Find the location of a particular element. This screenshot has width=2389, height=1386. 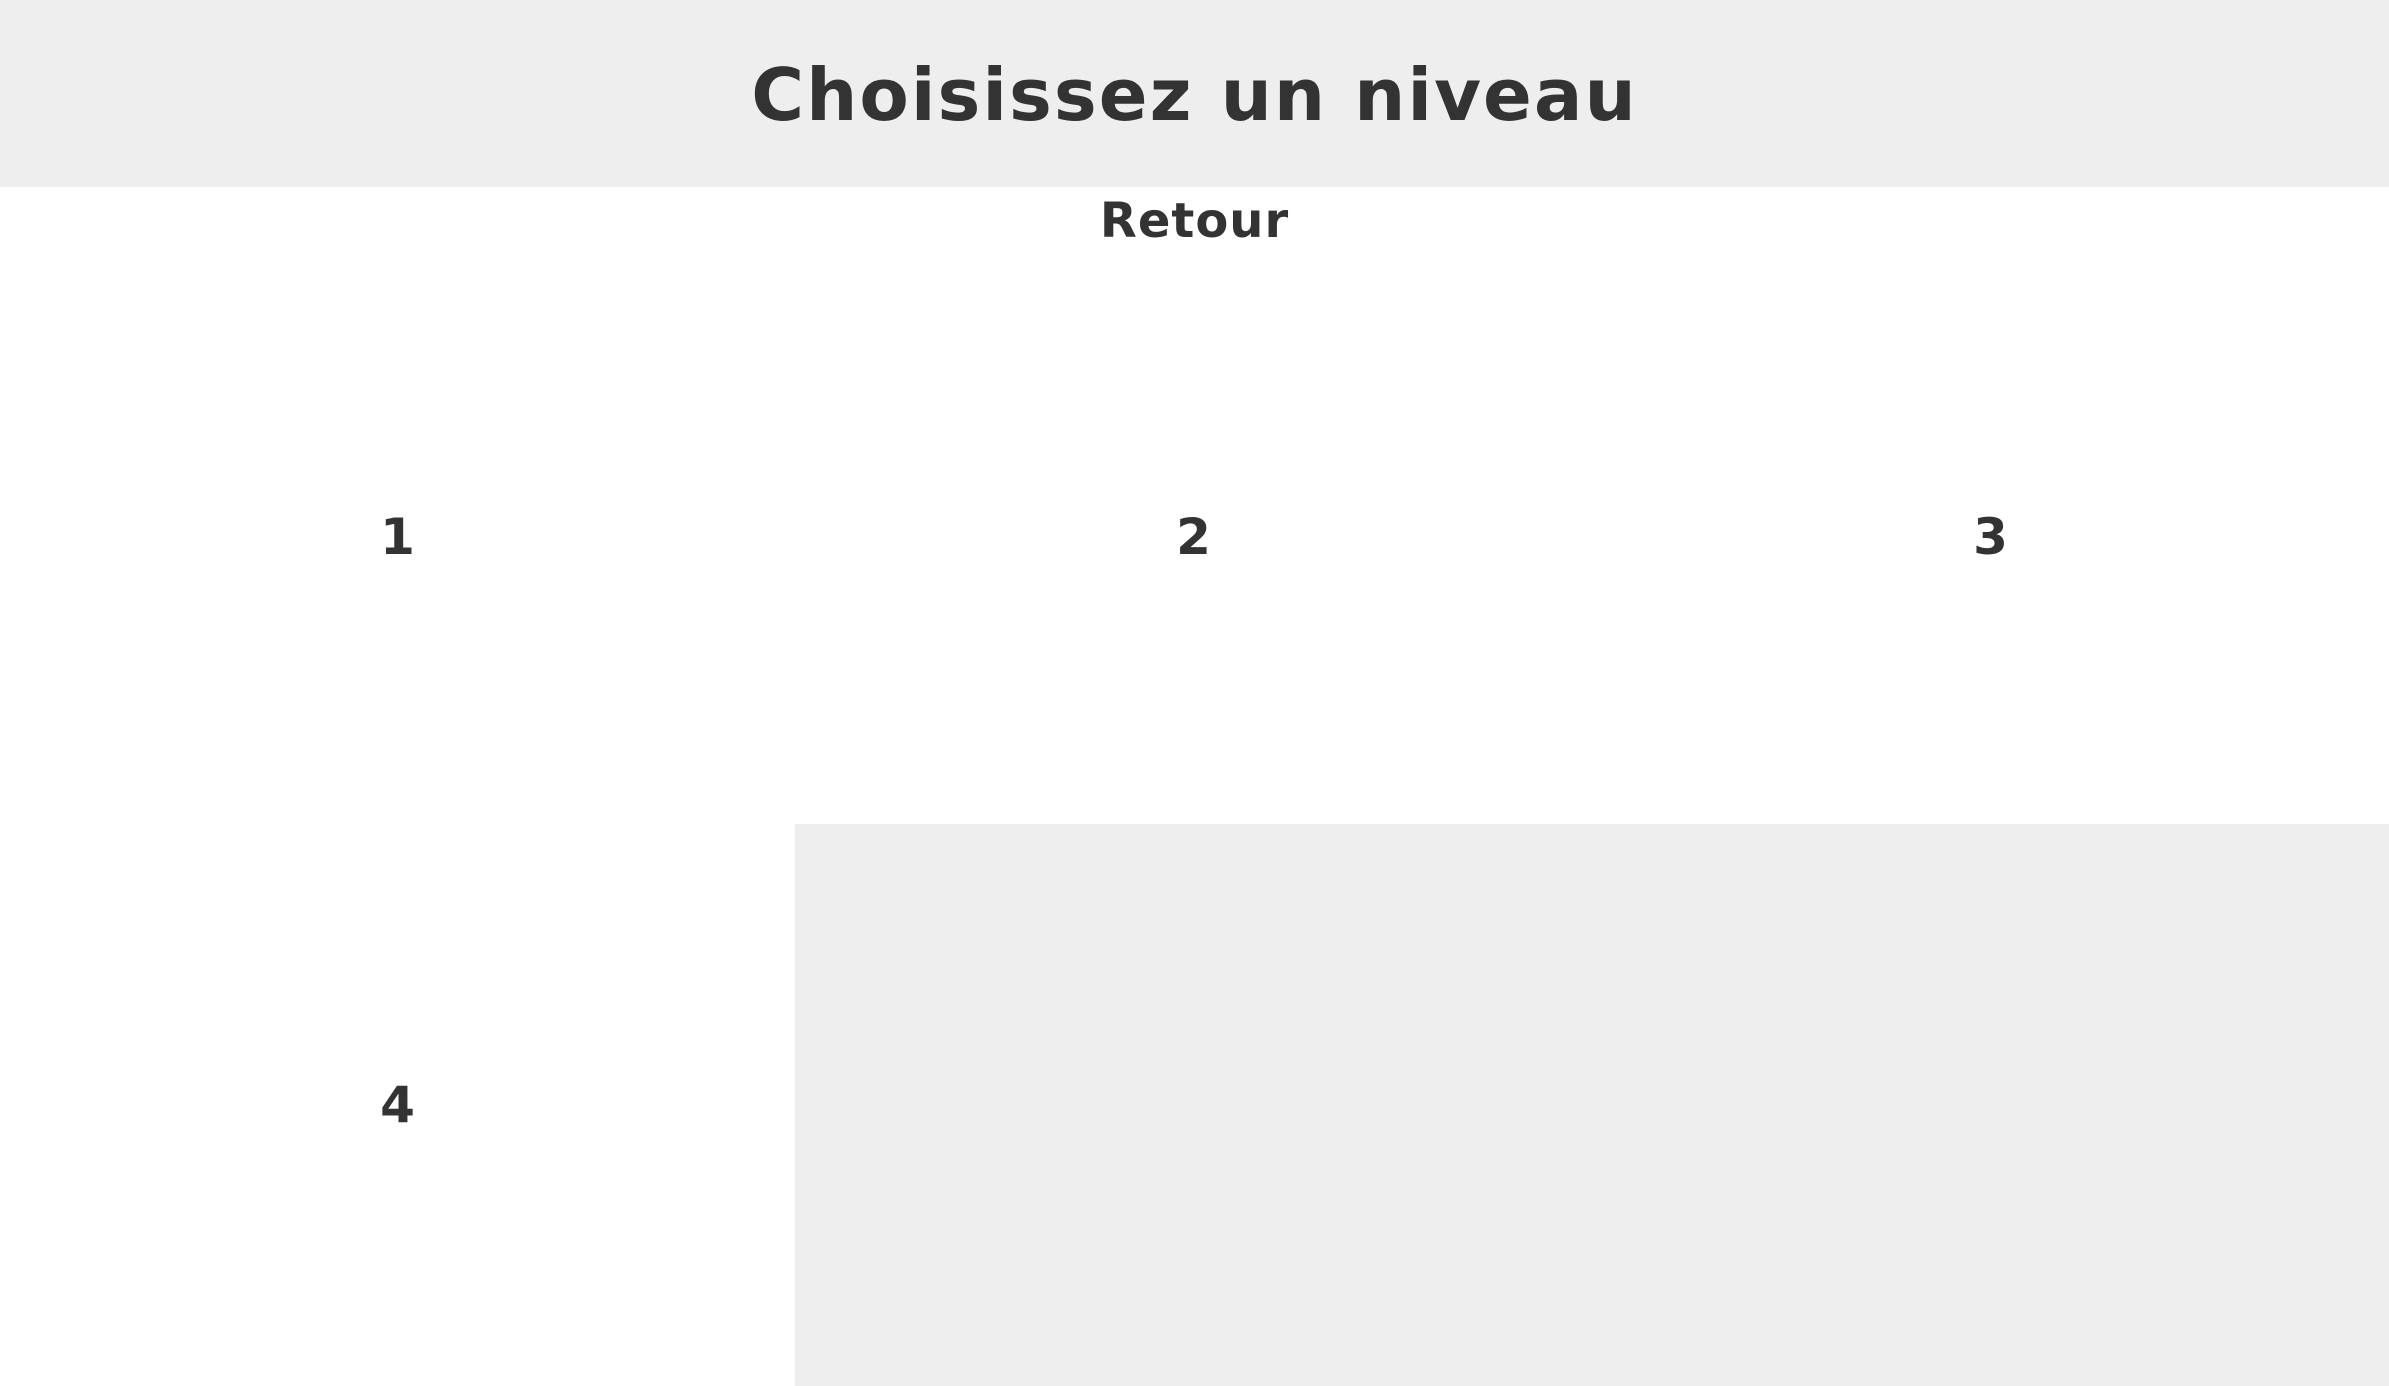

level-button-2: 2 is located at coordinates (1193, 536).